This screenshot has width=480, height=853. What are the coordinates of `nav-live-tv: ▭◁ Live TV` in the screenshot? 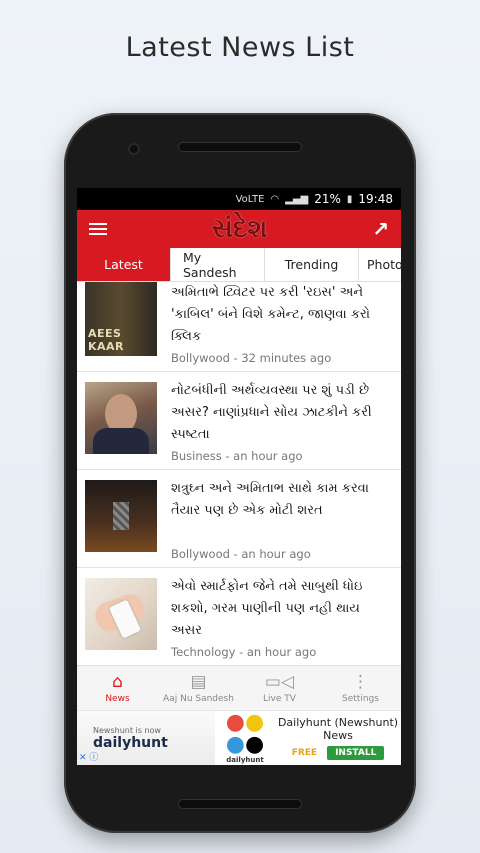 It's located at (279, 688).